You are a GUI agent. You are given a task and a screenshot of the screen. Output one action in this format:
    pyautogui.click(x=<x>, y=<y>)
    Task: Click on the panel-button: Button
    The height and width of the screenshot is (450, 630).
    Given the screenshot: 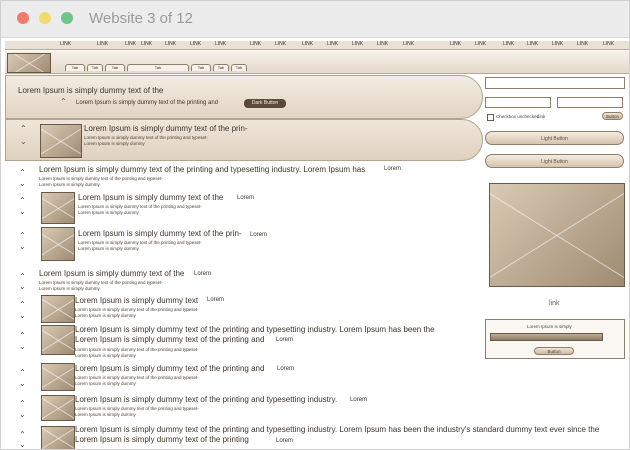 What is the action you would take?
    pyautogui.click(x=554, y=351)
    